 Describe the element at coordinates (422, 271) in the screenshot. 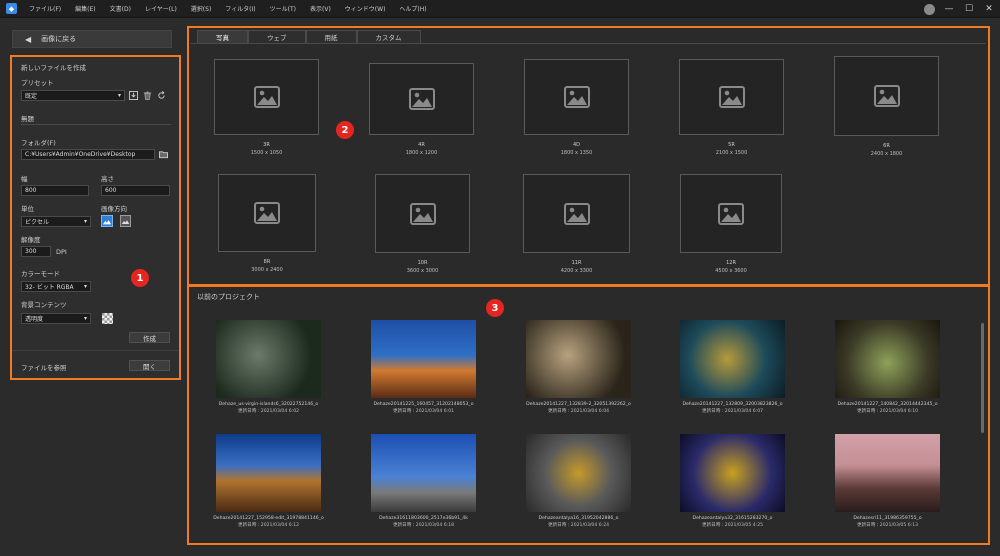

I see `preset-size: 3600 x 3000` at that location.